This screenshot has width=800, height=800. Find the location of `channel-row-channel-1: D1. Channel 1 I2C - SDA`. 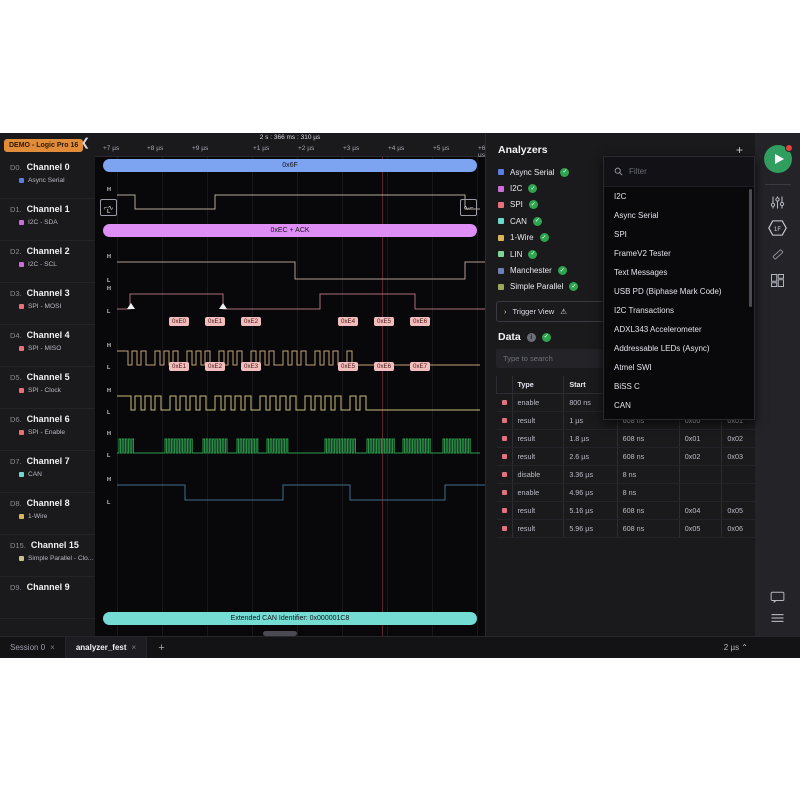

channel-row-channel-1: D1. Channel 1 I2C - SDA is located at coordinates (47, 220).